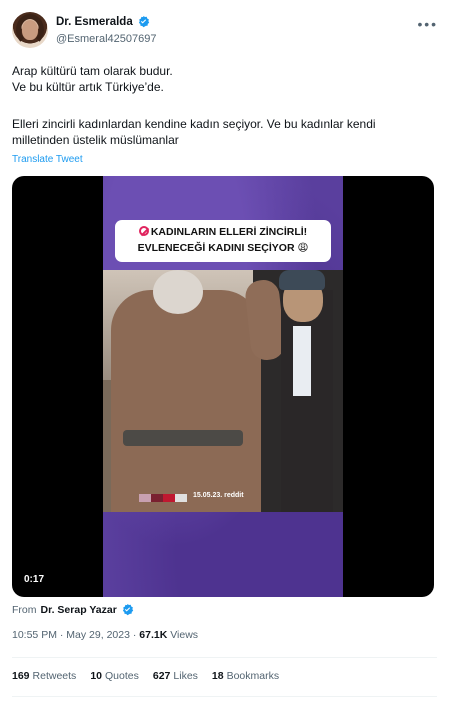 The width and height of the screenshot is (449, 704). What do you see at coordinates (186, 401) in the screenshot?
I see `scene-man-back` at bounding box center [186, 401].